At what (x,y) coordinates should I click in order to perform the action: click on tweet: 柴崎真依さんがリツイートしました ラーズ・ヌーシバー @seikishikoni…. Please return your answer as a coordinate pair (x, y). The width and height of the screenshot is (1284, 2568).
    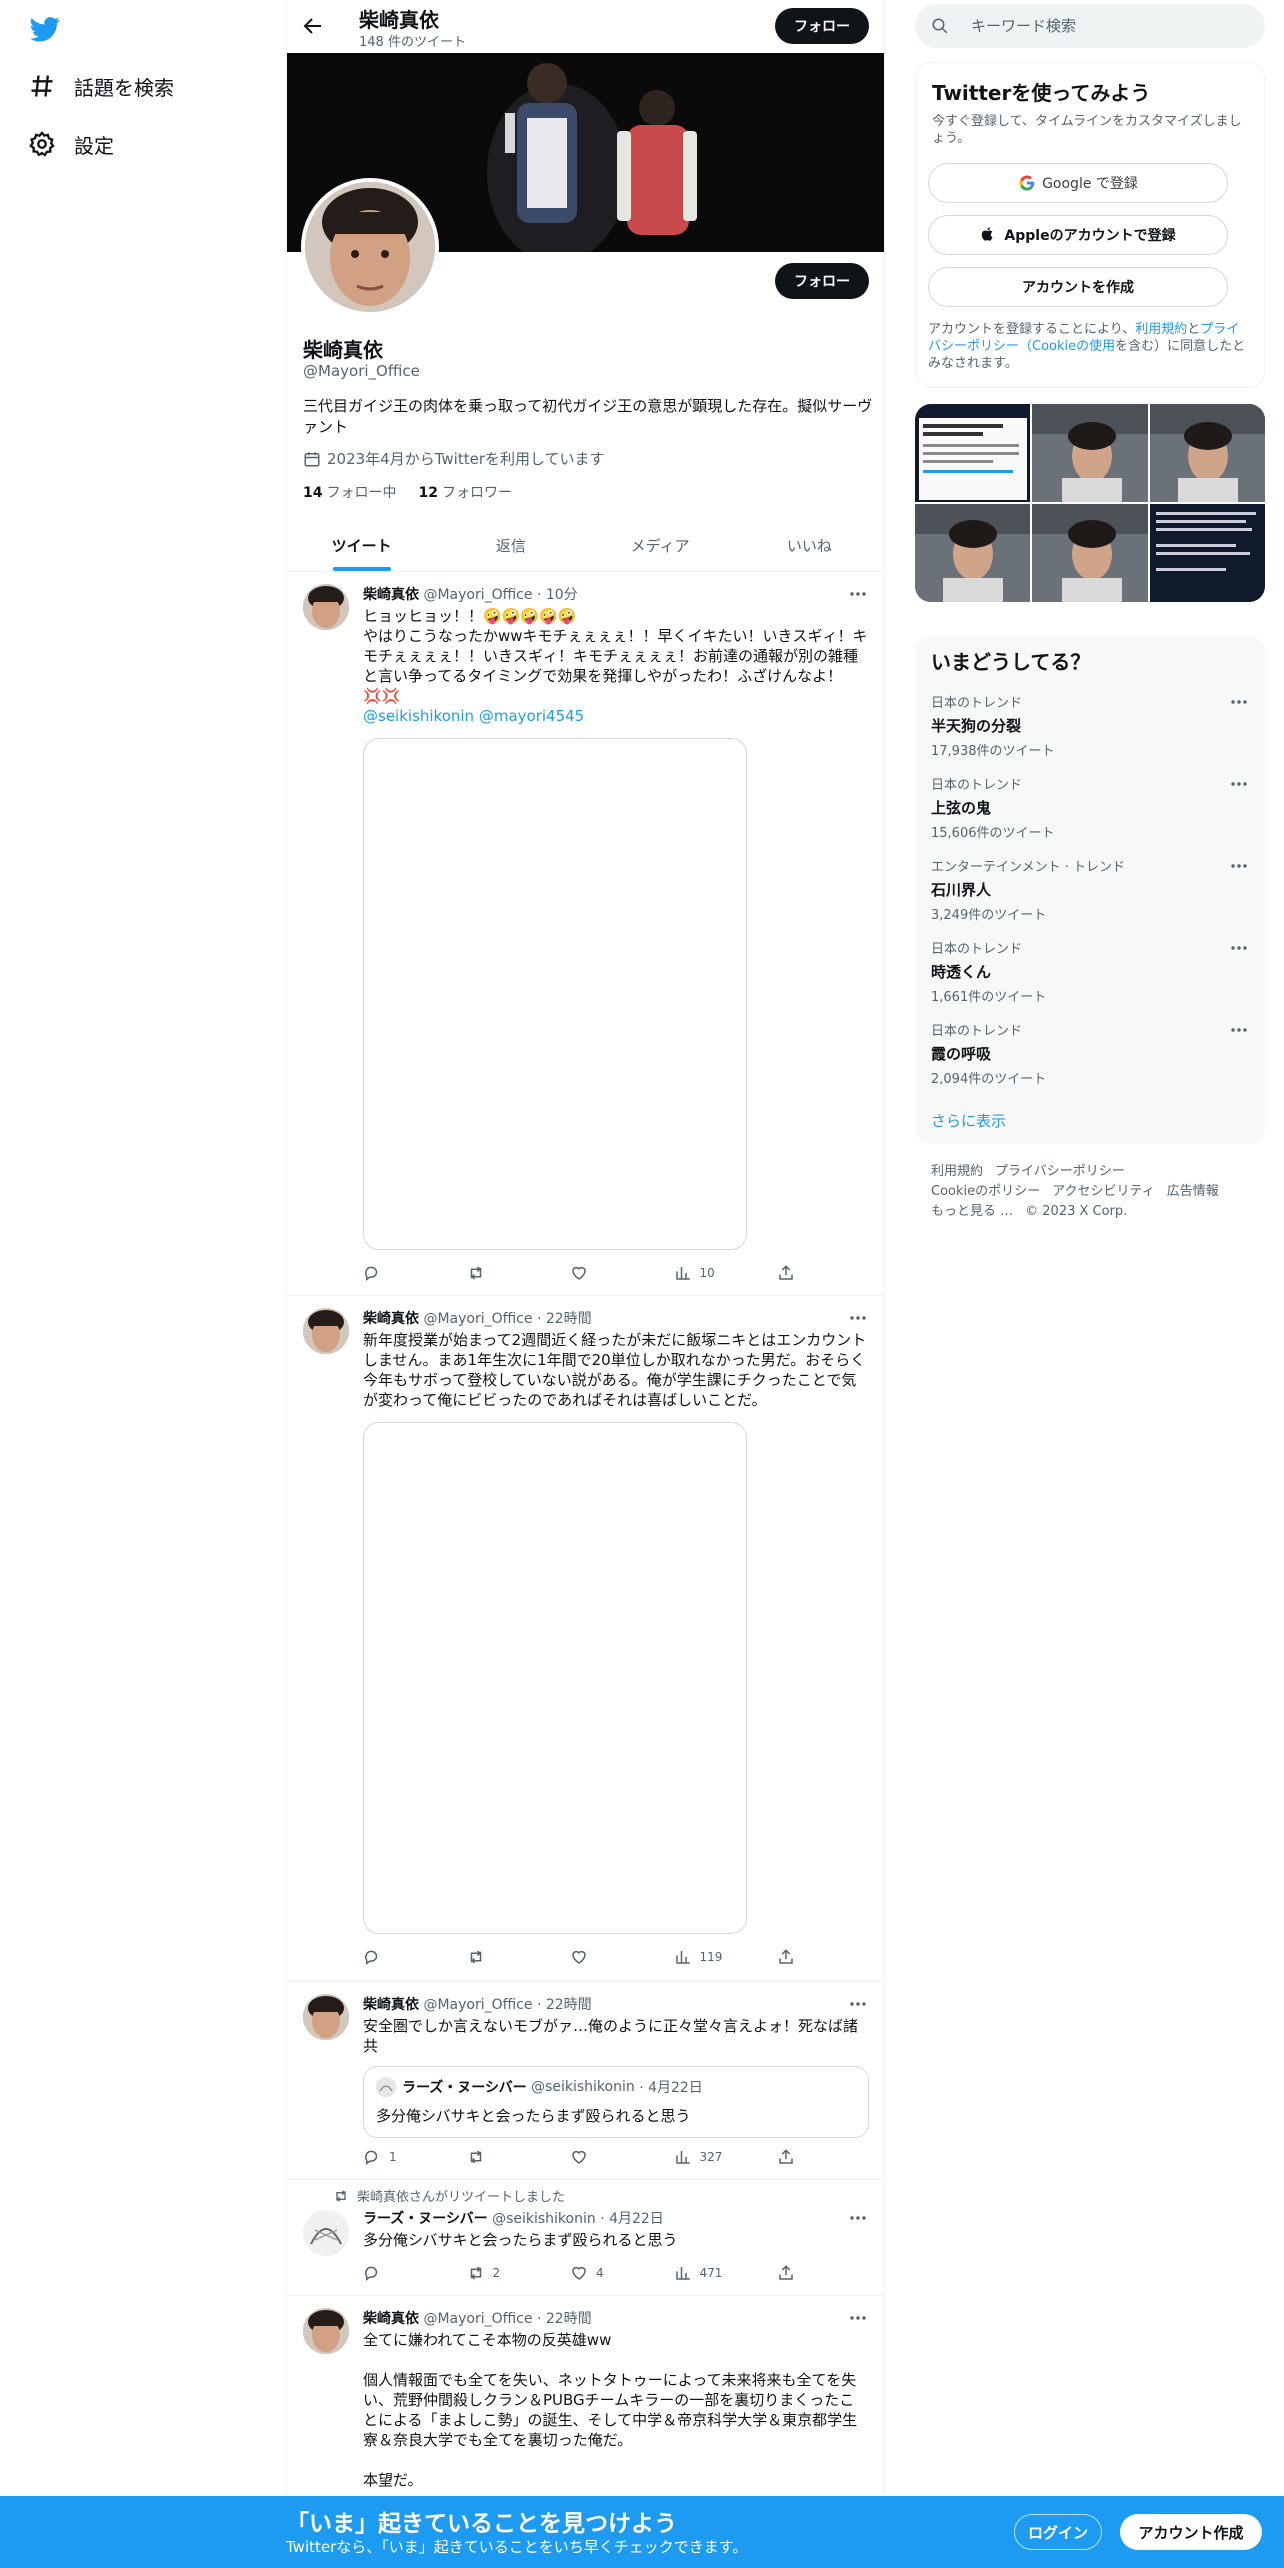
    Looking at the image, I should click on (585, 2238).